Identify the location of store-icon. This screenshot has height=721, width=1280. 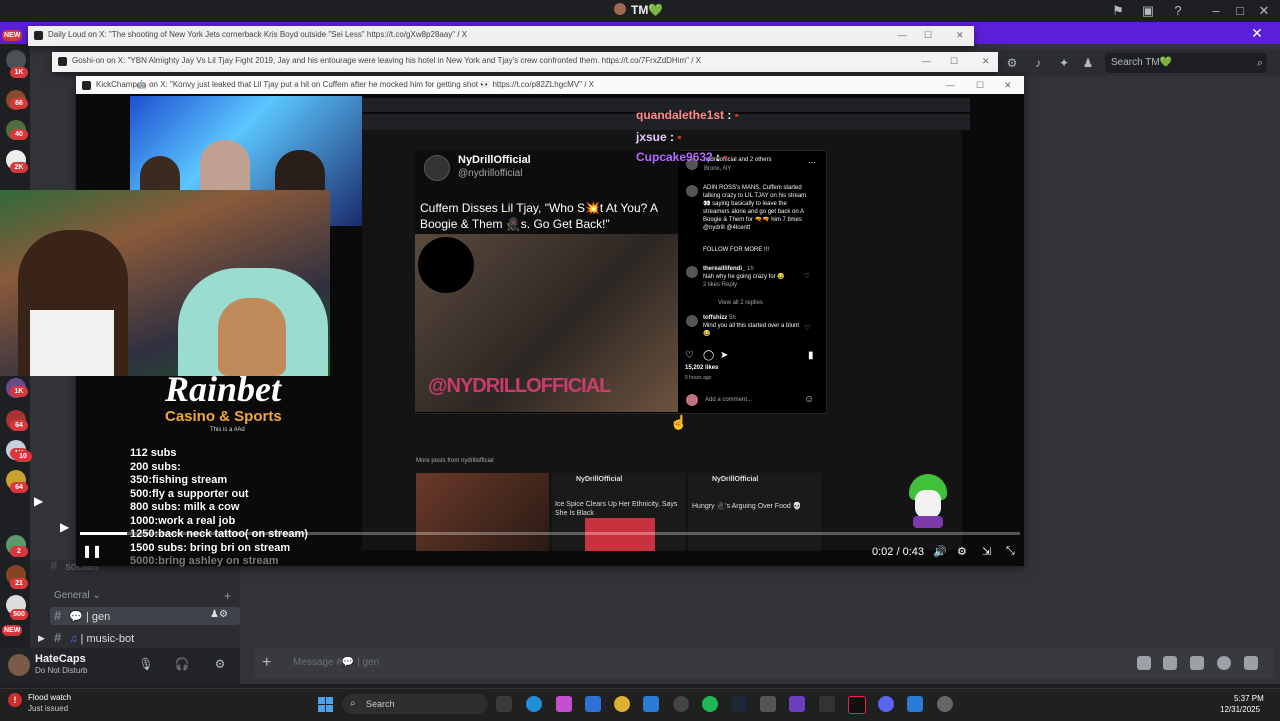
(593, 704).